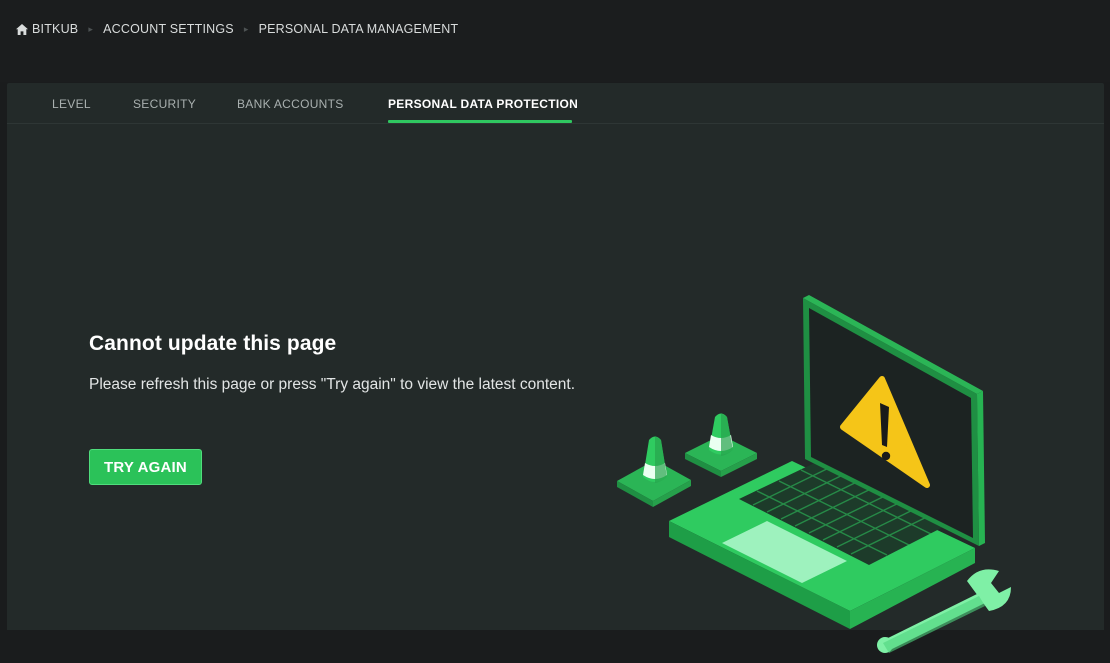 The image size is (1110, 663). I want to click on breadcrumb-label: PERSONAL DATA MANAGEMENT, so click(358, 29).